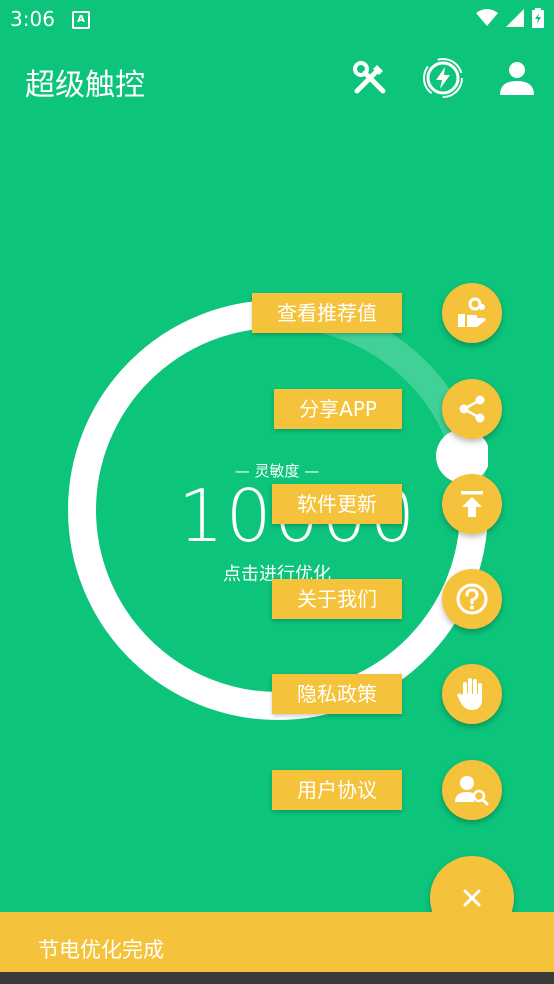  What do you see at coordinates (277, 18) in the screenshot?
I see `status-bar: 3:06 A` at bounding box center [277, 18].